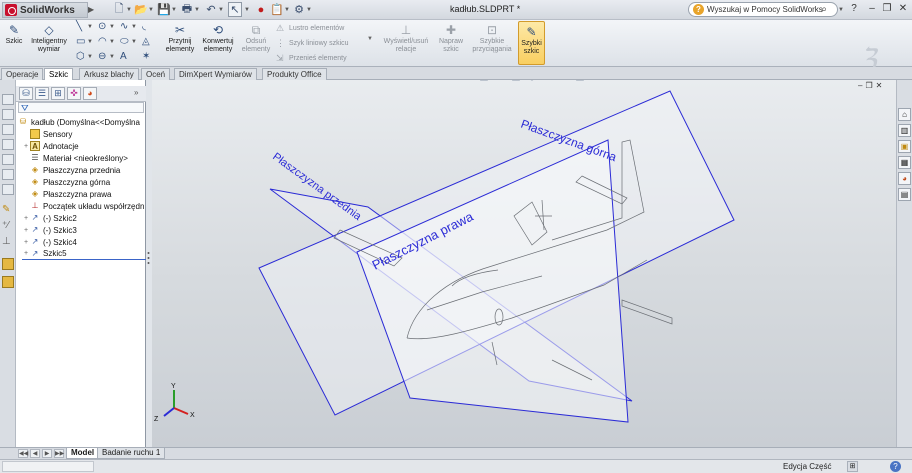  Describe the element at coordinates (277, 9) in the screenshot. I see `file-properties-icon: 📋` at that location.